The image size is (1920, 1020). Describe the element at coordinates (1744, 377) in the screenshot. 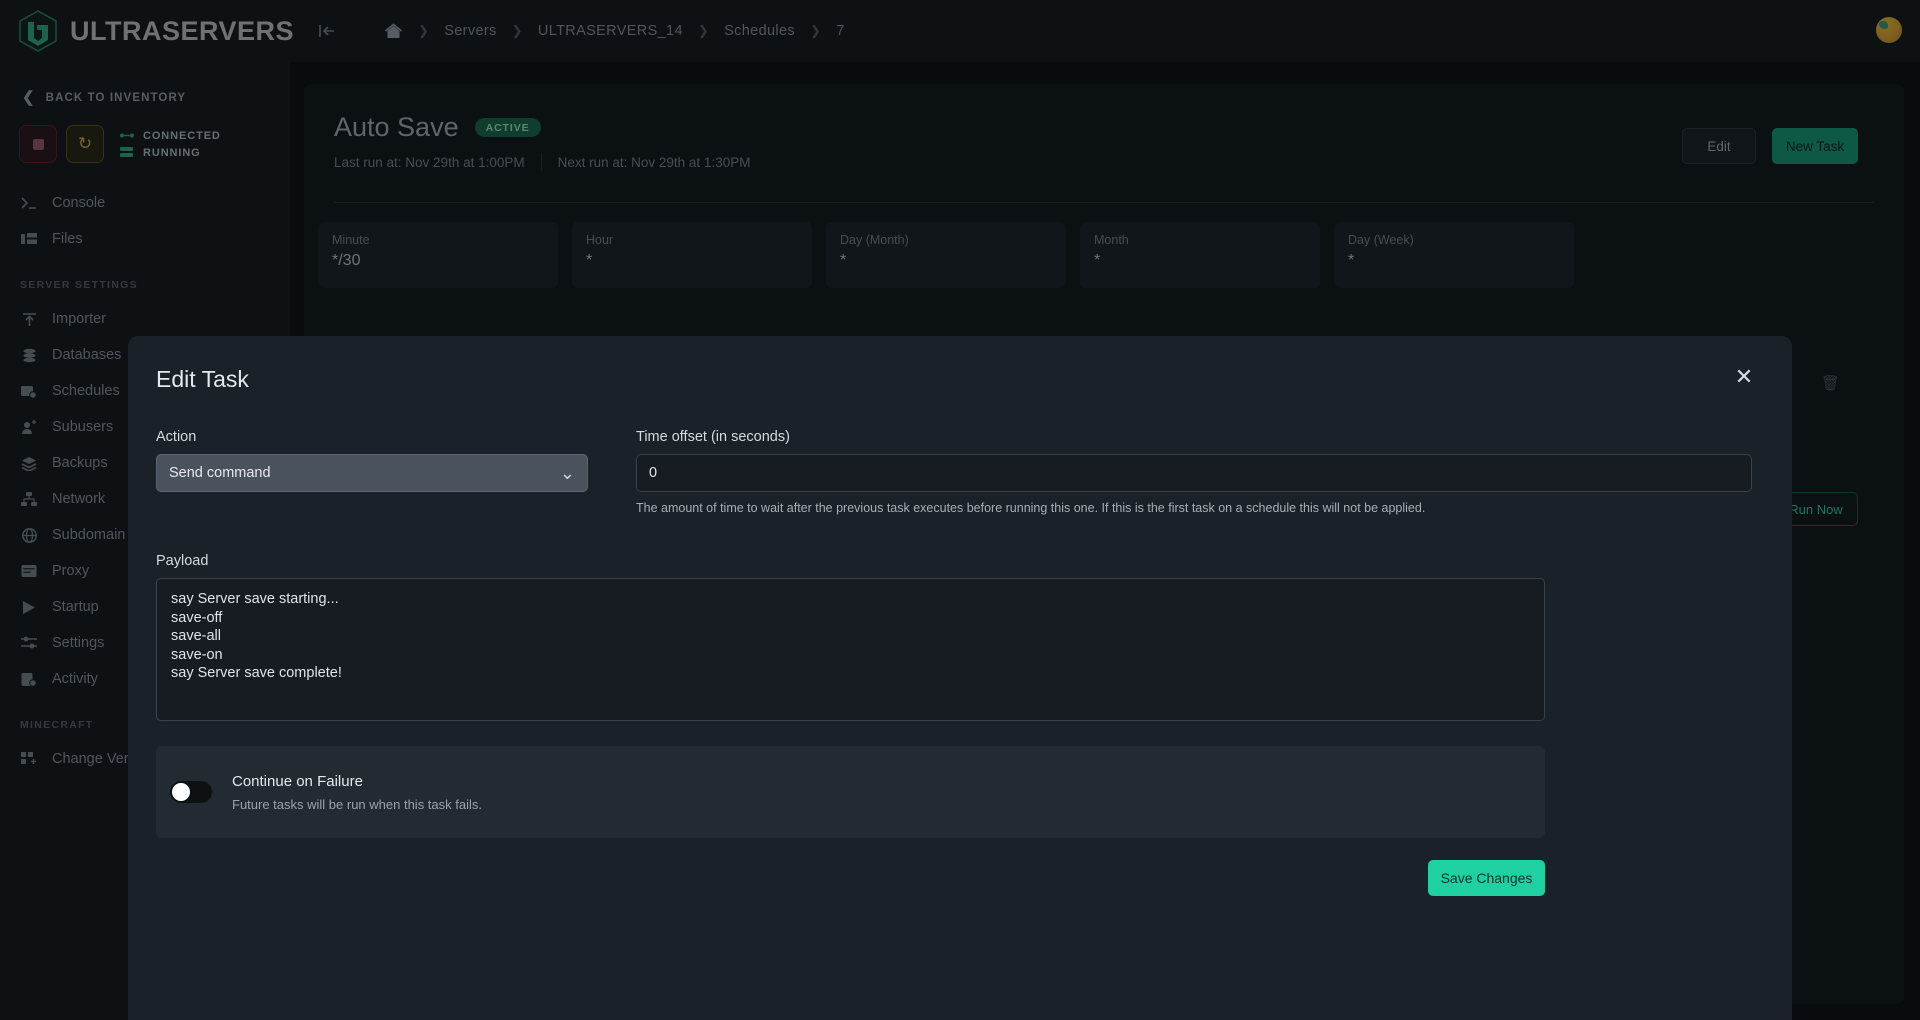

I see `close-icon: ✕` at that location.